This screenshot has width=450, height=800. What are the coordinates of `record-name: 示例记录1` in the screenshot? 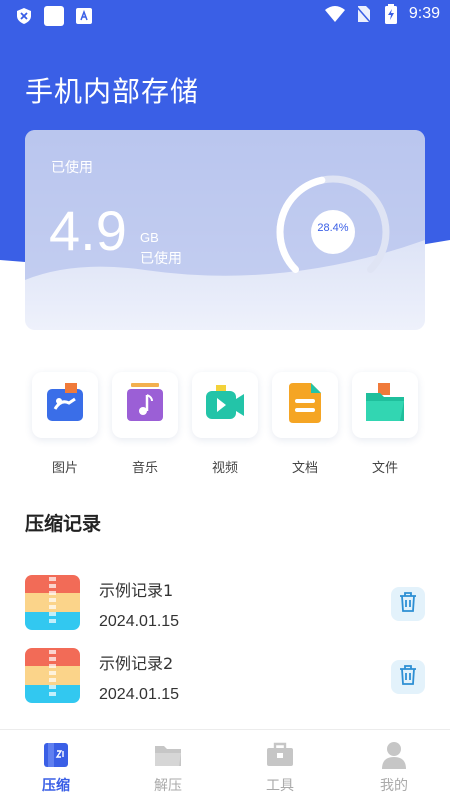 It's located at (136, 590).